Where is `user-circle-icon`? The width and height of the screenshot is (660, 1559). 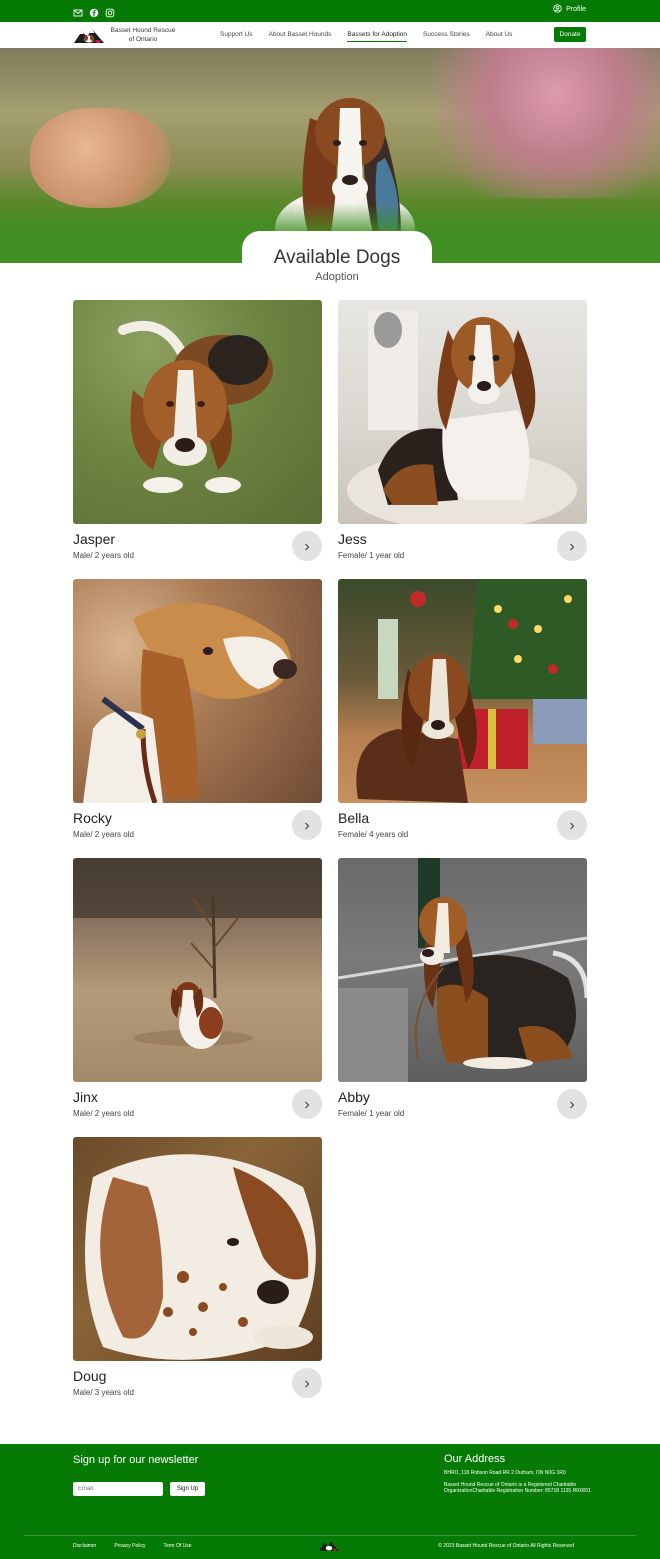 user-circle-icon is located at coordinates (557, 9).